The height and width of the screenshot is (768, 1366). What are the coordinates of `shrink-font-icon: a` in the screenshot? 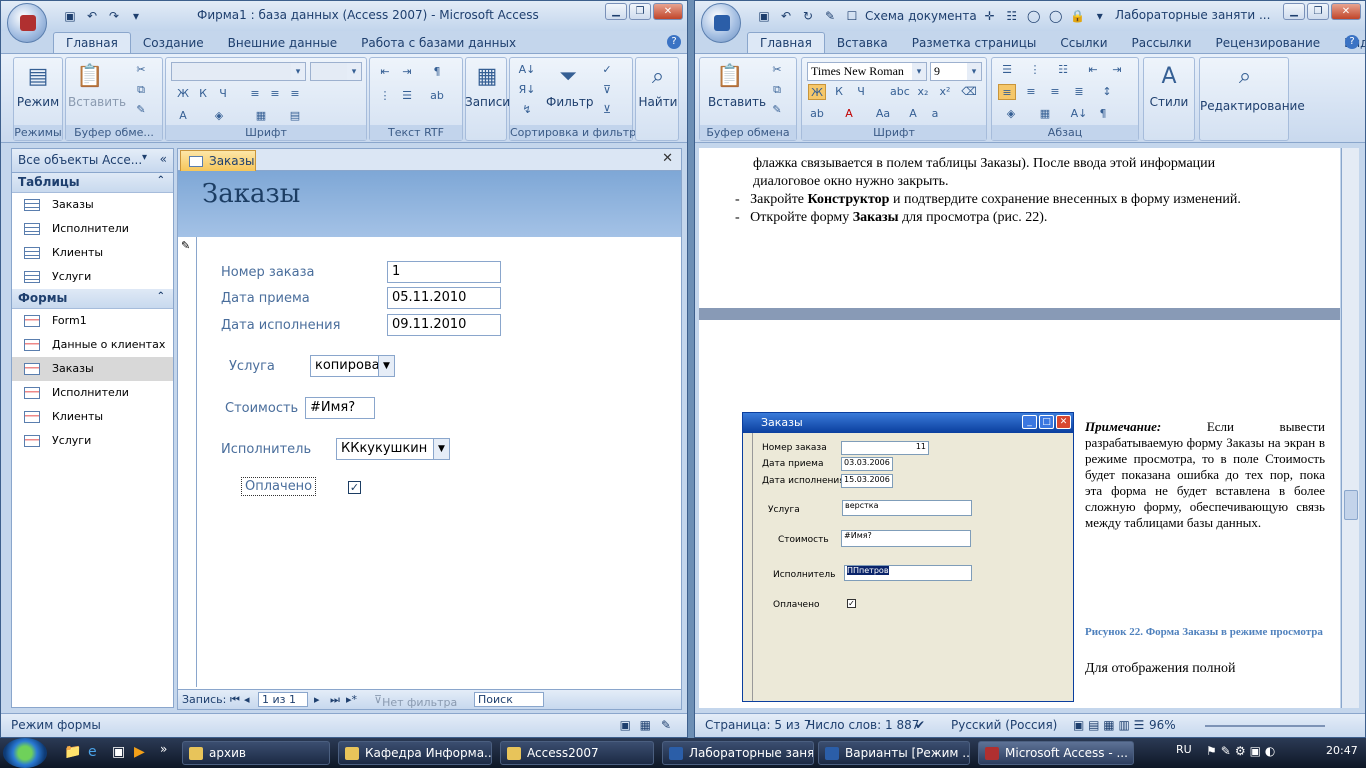 It's located at (935, 114).